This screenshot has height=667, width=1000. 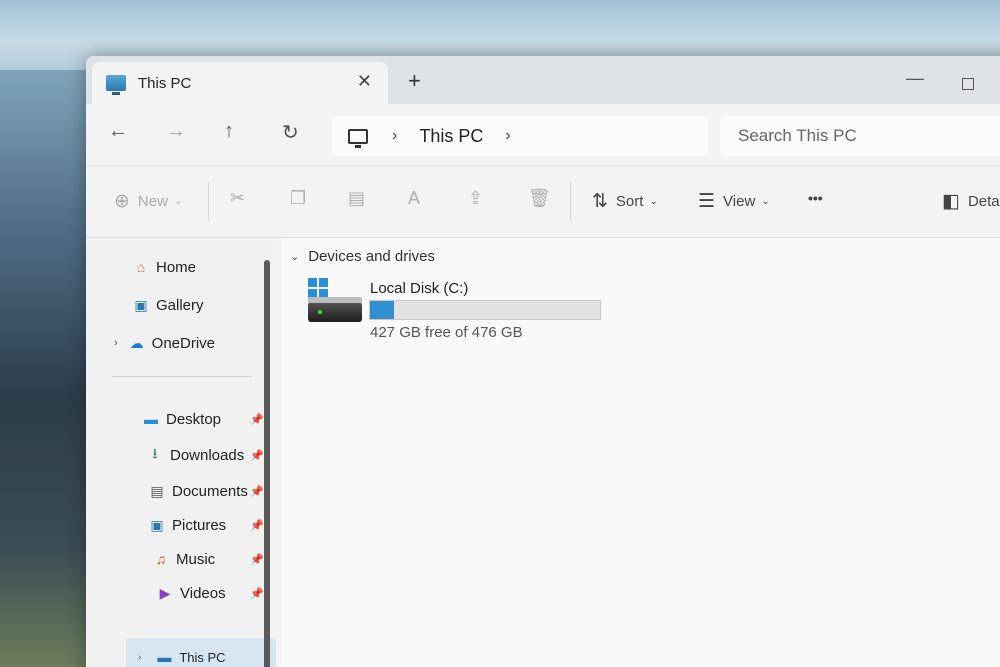 What do you see at coordinates (300, 199) in the screenshot?
I see `copy-icon: ❐` at bounding box center [300, 199].